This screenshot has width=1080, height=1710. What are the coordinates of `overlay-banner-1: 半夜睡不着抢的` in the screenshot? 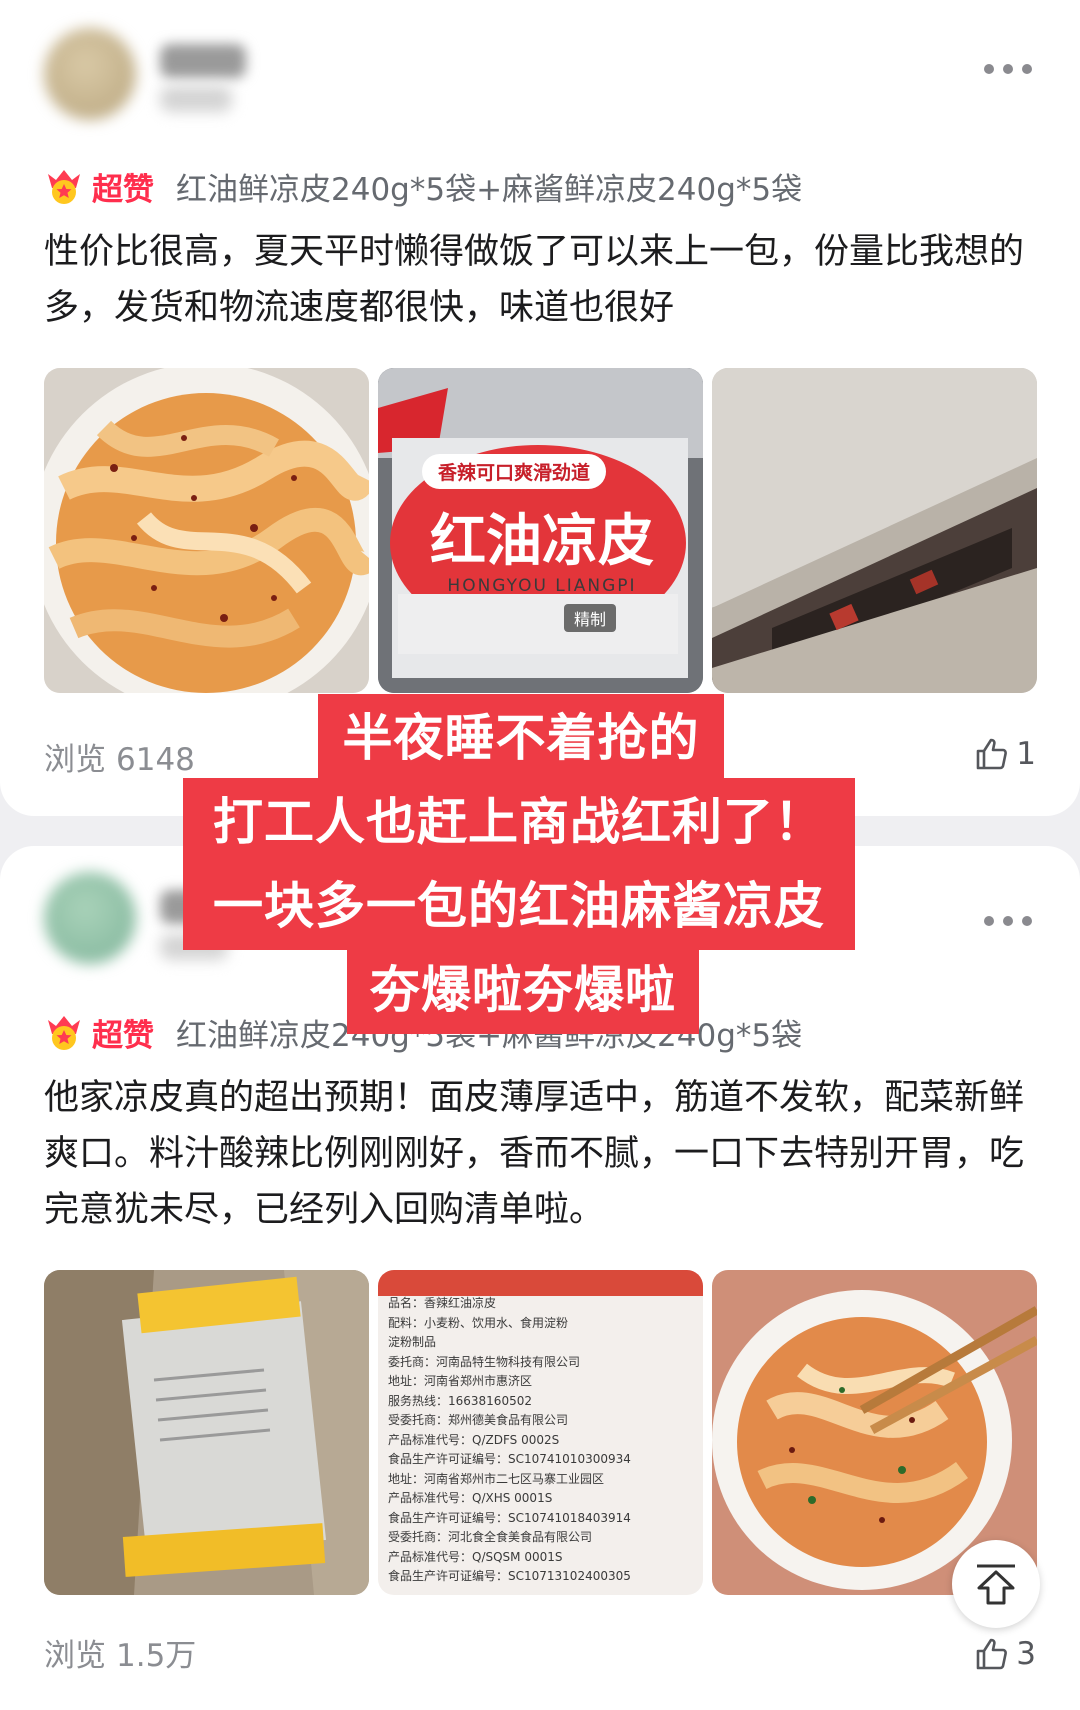 It's located at (521, 738).